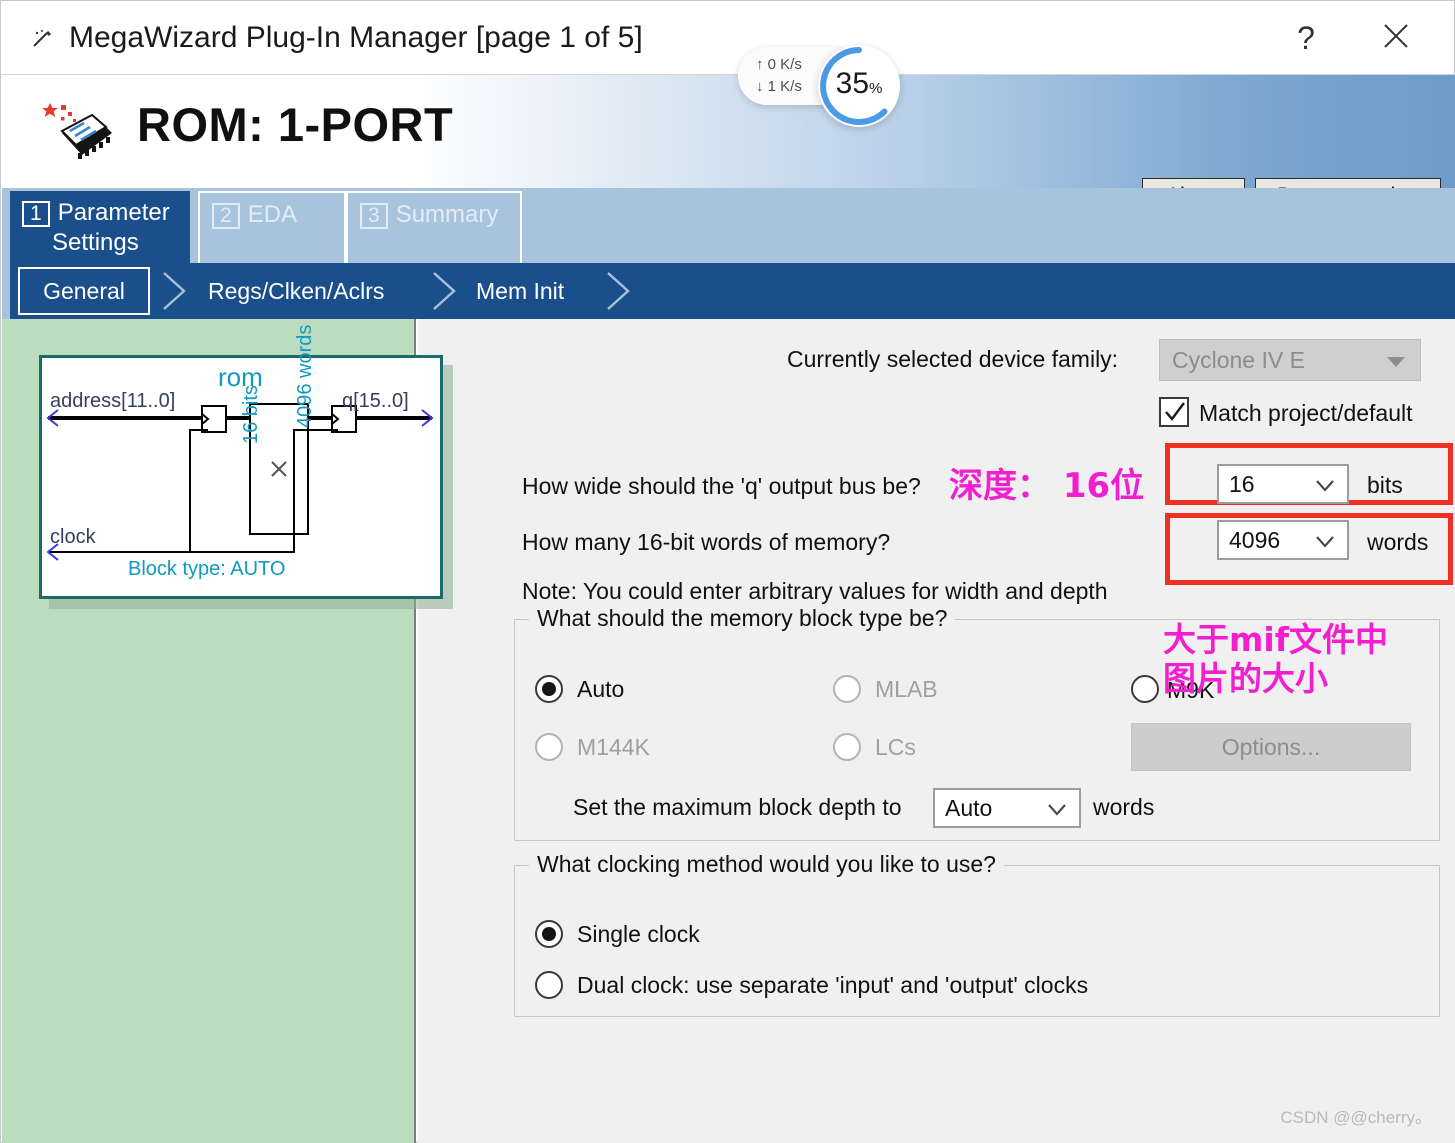 The image size is (1455, 1143). I want to click on tab-2-number: 2, so click(226, 216).